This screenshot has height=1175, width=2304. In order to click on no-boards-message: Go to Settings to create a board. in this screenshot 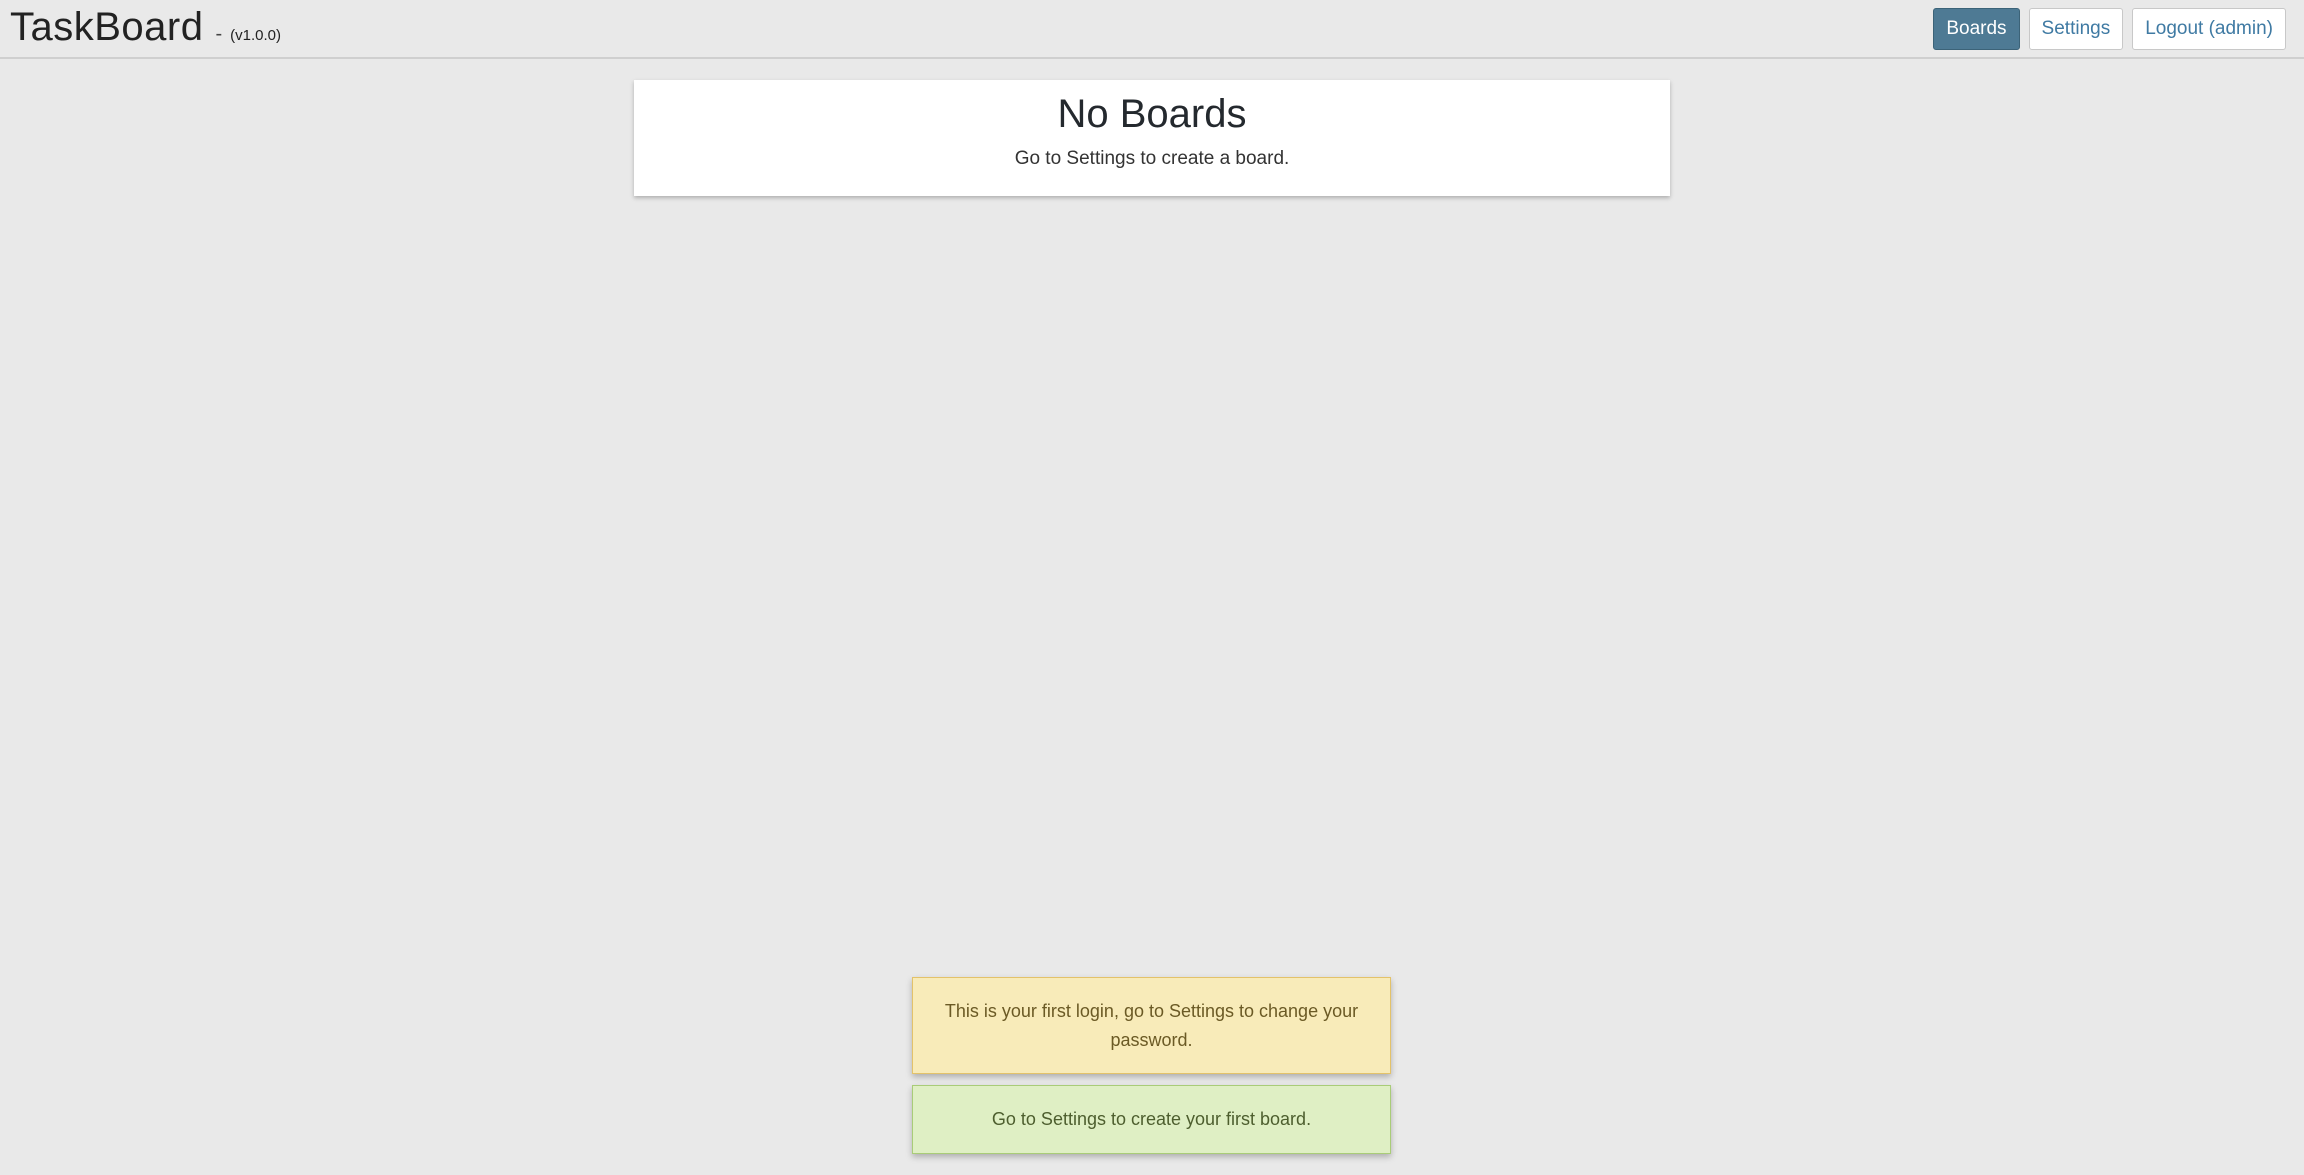, I will do `click(1152, 158)`.